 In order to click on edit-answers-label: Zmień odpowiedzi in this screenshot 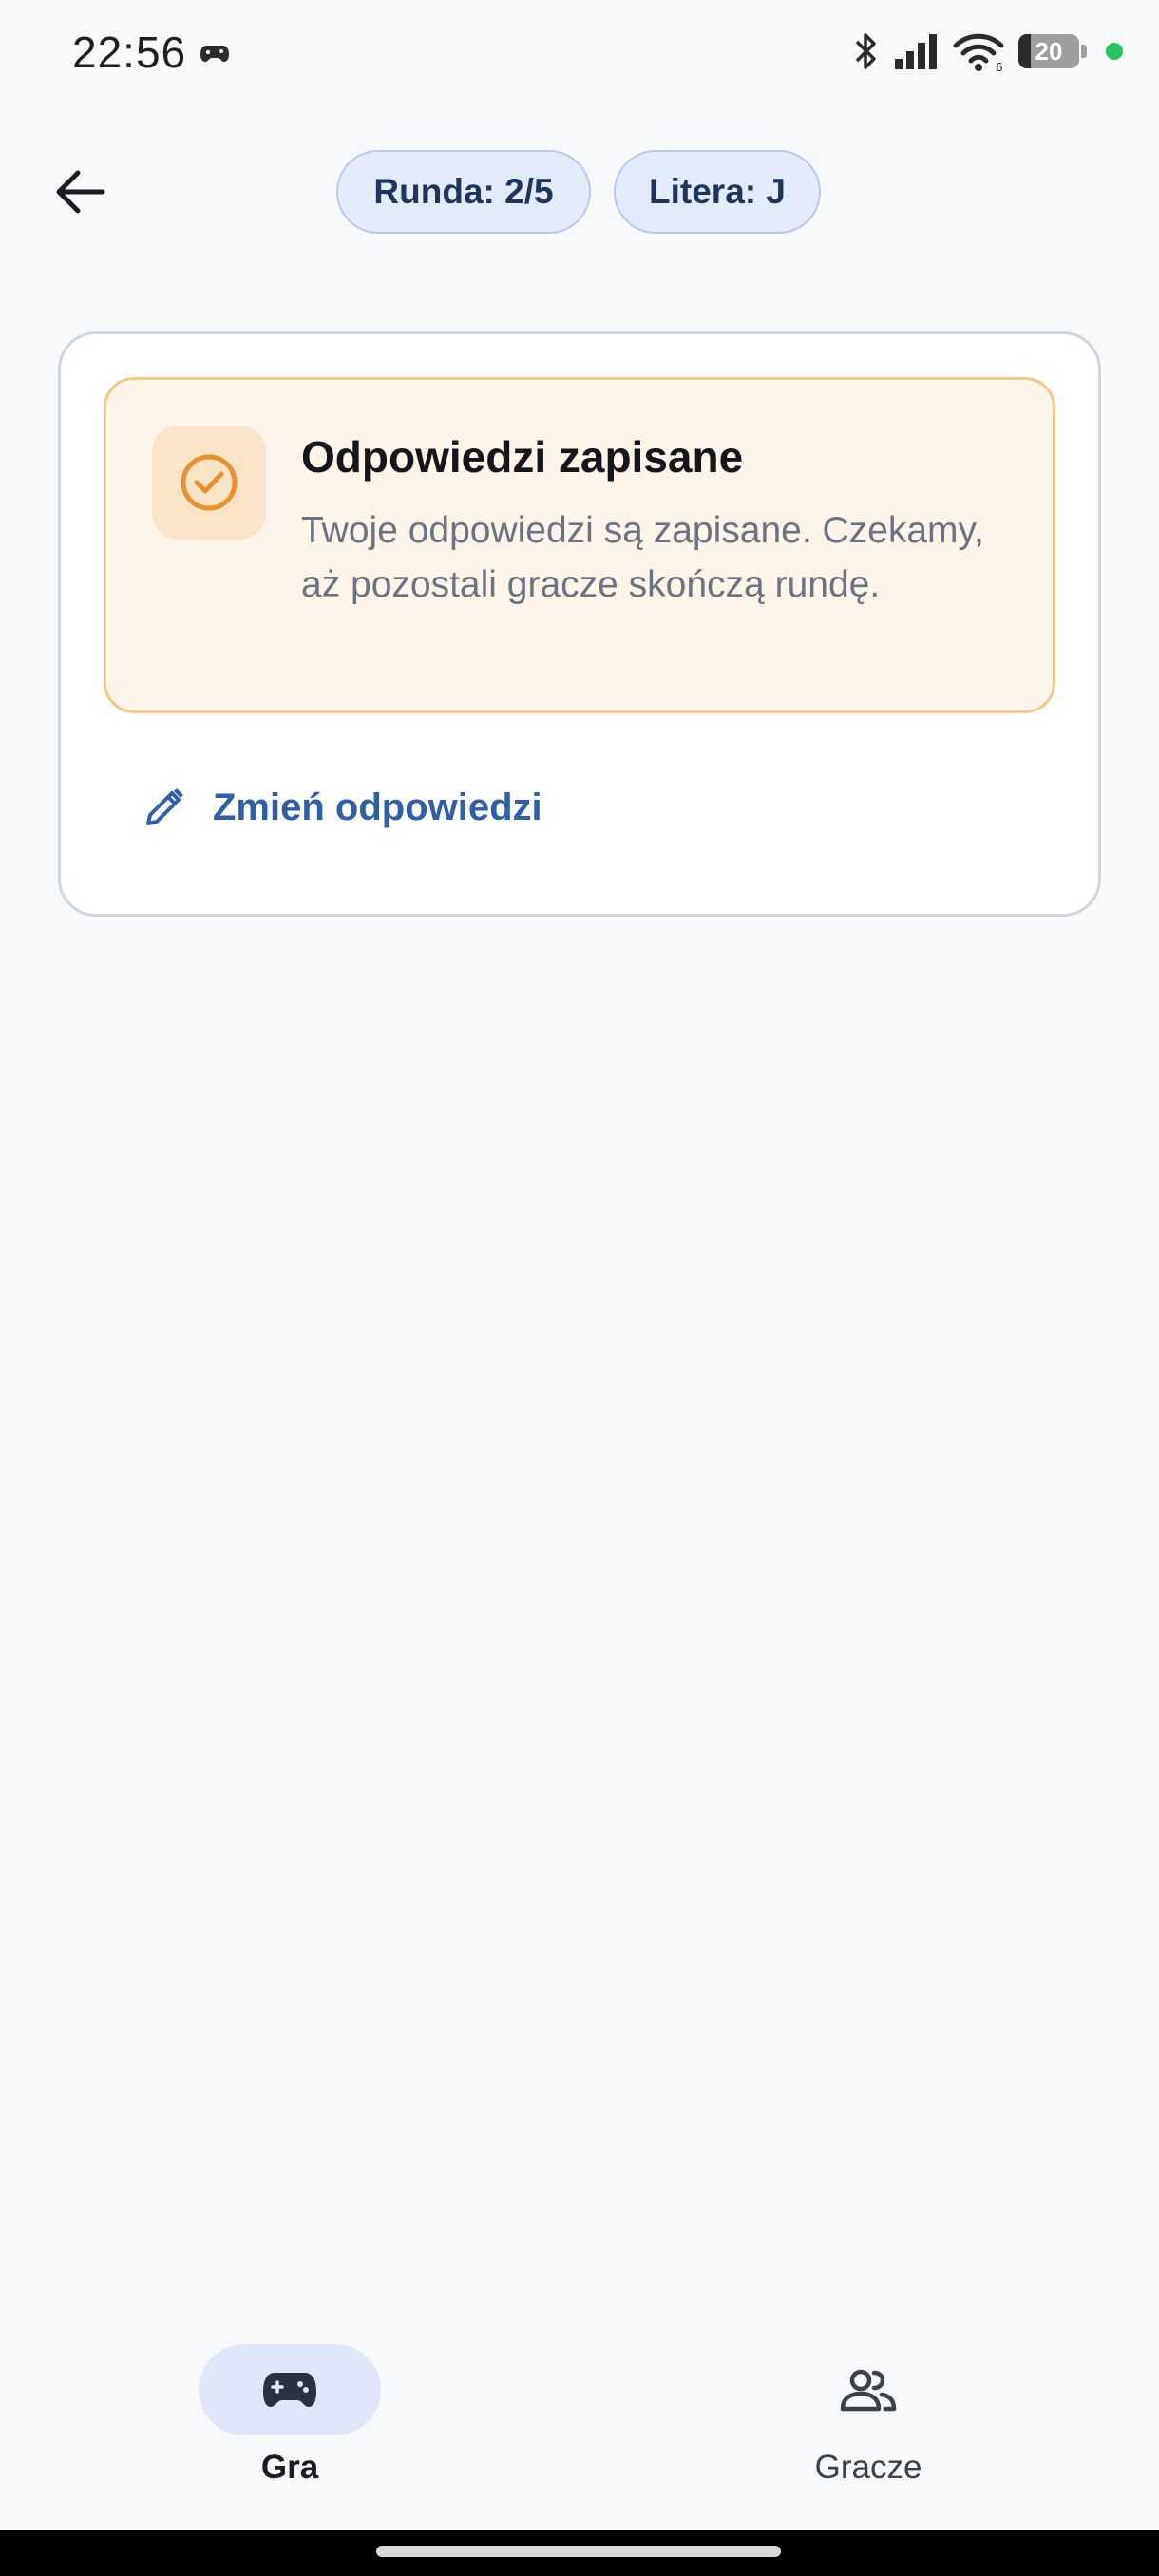, I will do `click(377, 807)`.